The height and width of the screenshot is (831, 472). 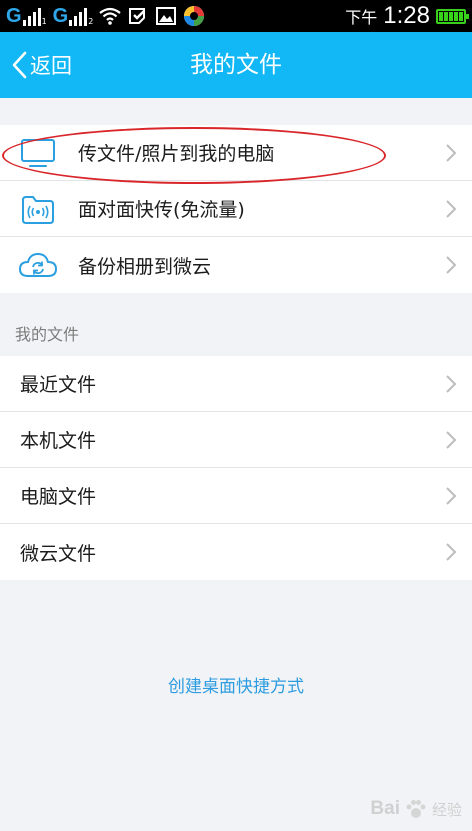 I want to click on section-header-my-files: 我的文件, so click(x=47, y=334).